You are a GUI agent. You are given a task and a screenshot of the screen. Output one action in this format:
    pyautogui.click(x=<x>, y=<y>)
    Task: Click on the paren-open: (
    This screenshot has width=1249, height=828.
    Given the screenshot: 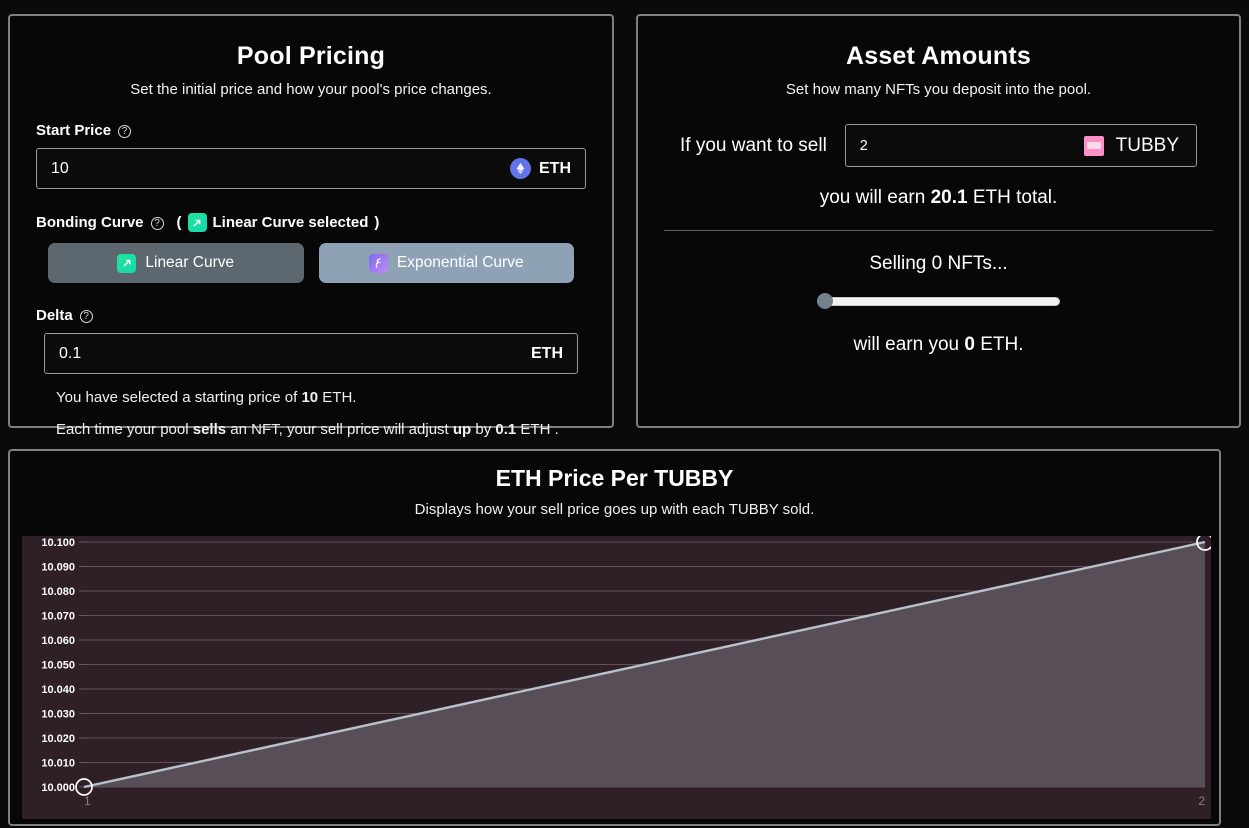 What is the action you would take?
    pyautogui.click(x=179, y=222)
    